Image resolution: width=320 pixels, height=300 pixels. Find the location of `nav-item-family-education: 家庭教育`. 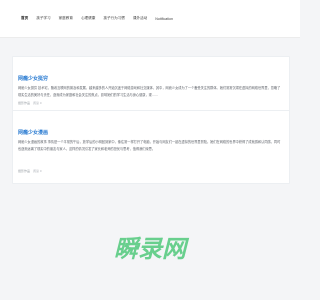

nav-item-family-education: 家庭教育 is located at coordinates (66, 18).